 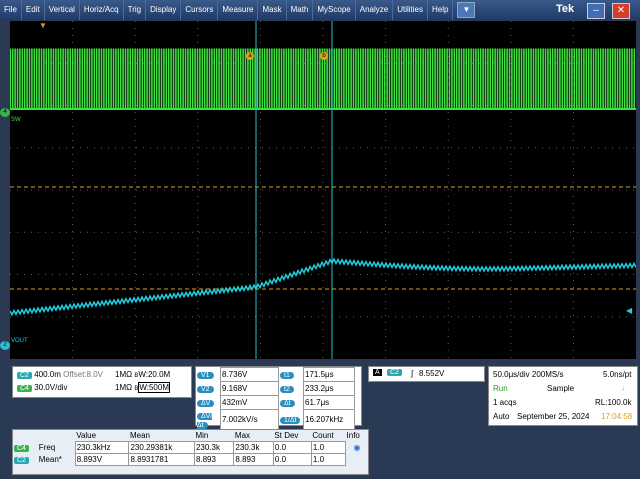 I want to click on ch2-marker: 2, so click(x=5, y=345).